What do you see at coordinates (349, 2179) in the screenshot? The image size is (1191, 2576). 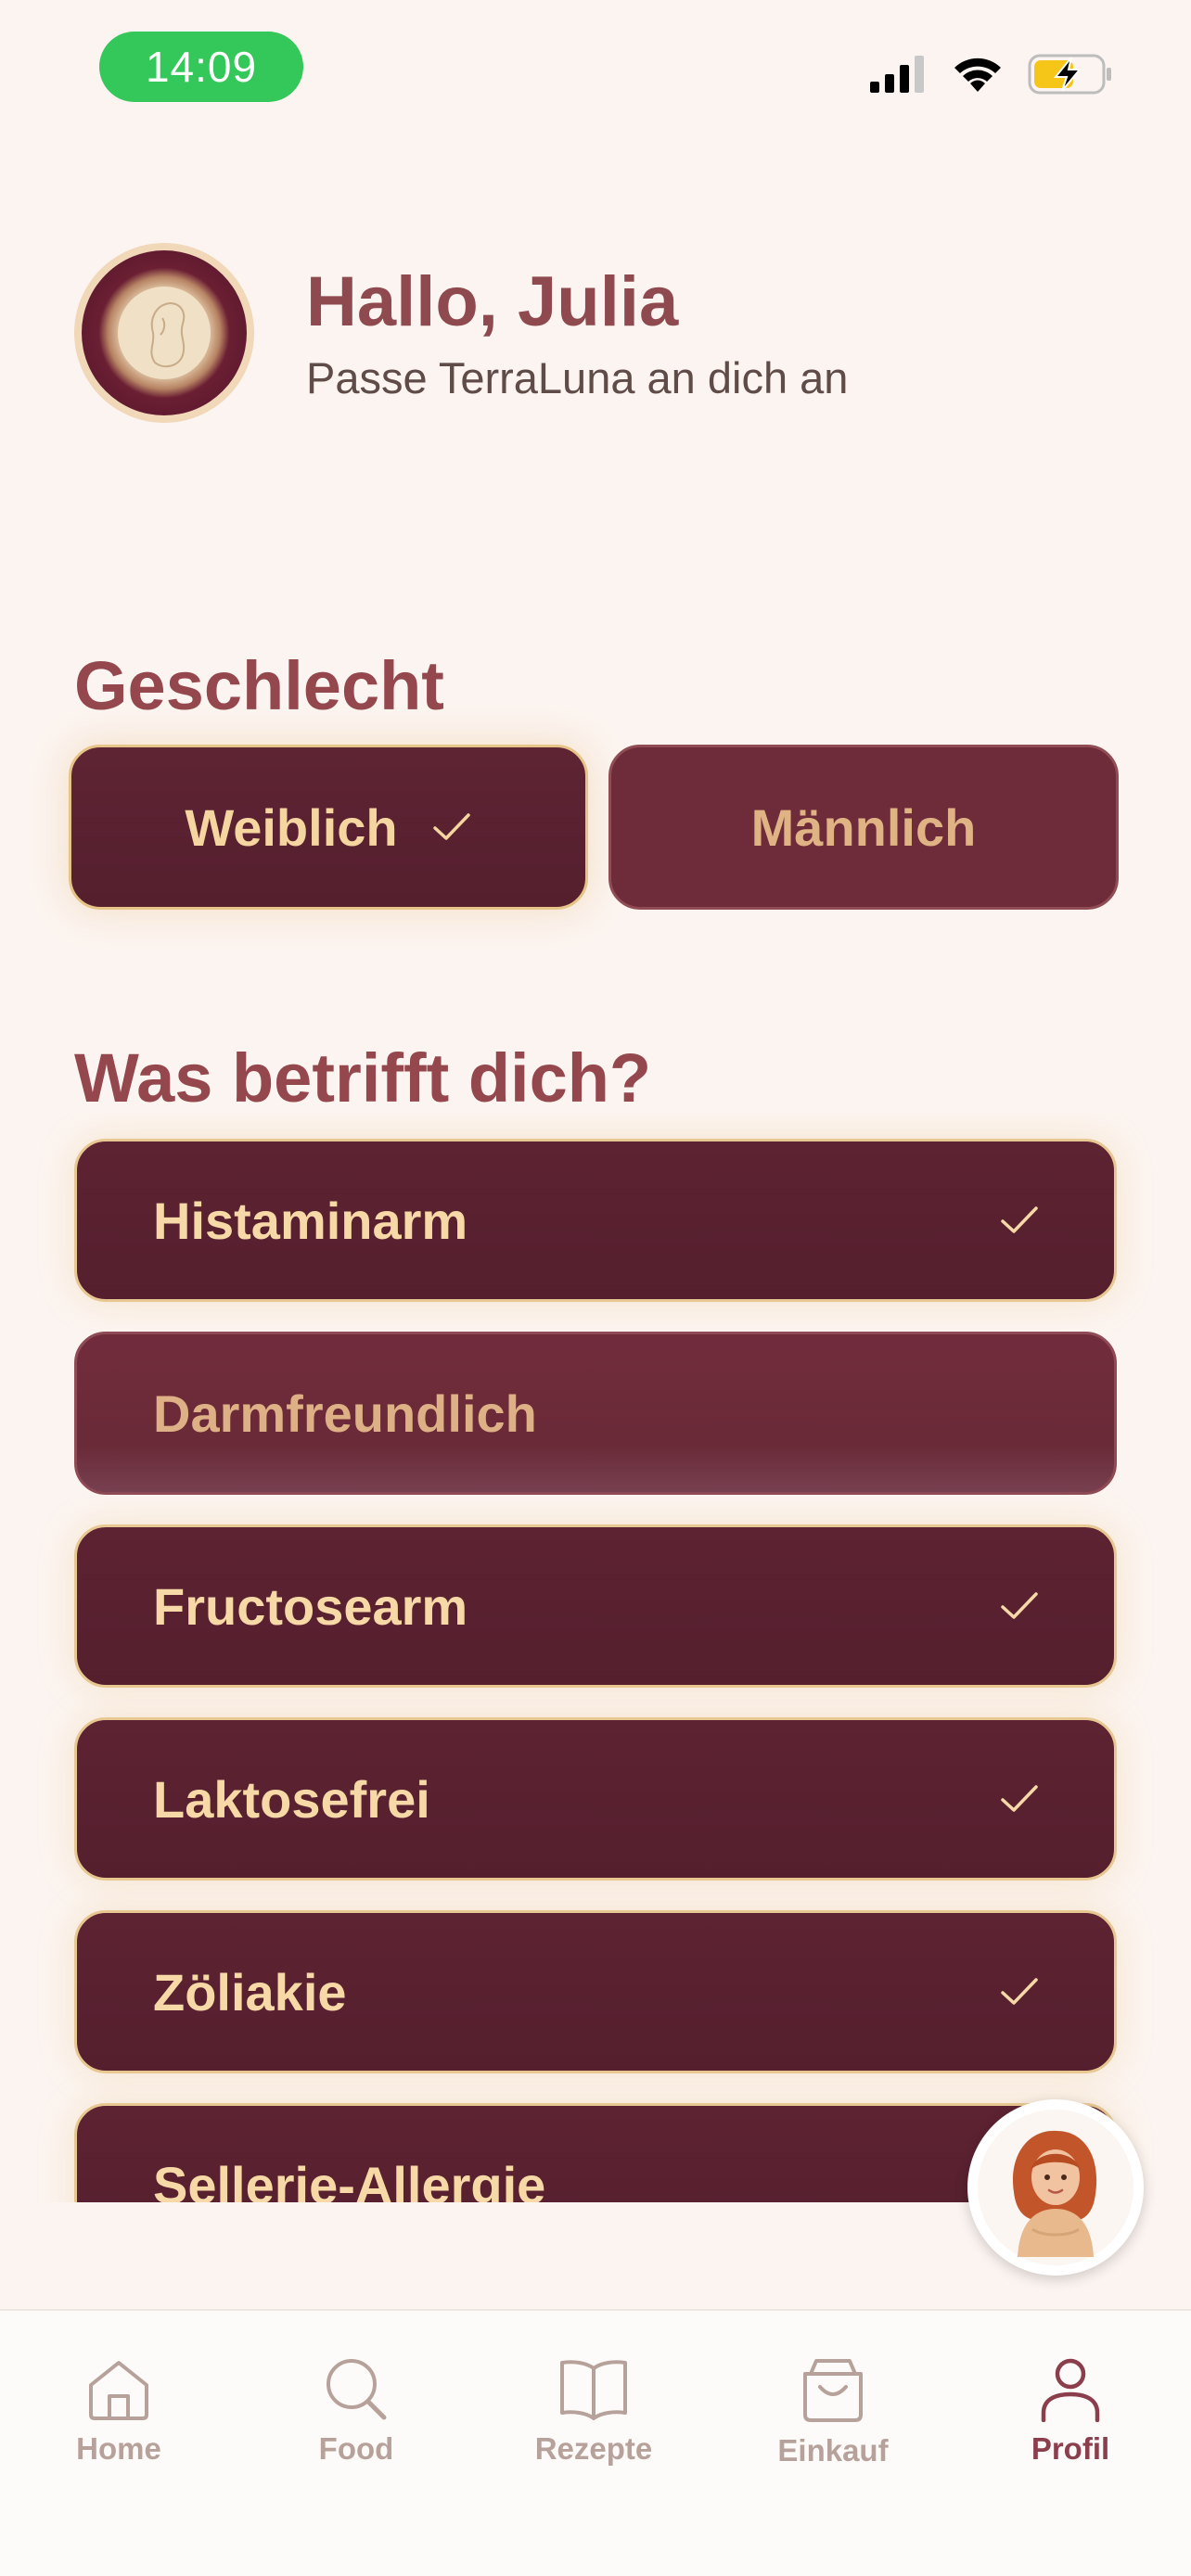 I see `option-label: Sellerie-Allergie` at bounding box center [349, 2179].